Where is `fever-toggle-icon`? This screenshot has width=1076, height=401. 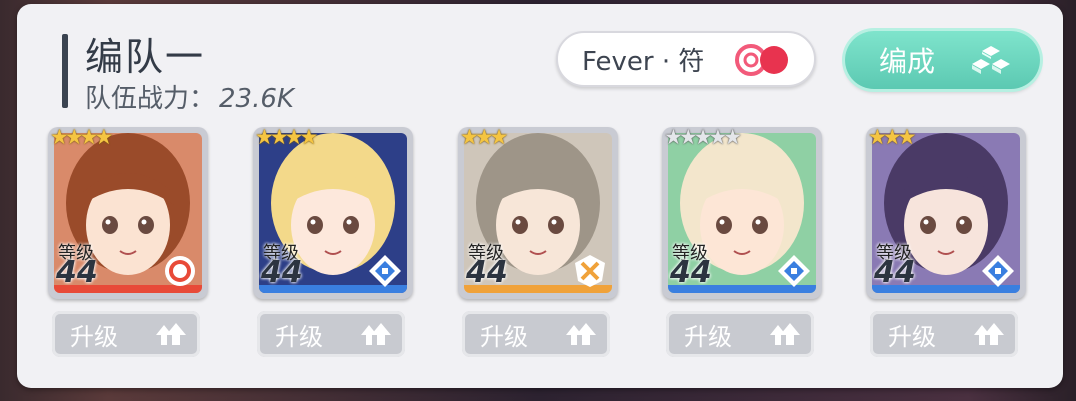 fever-toggle-icon is located at coordinates (761, 60).